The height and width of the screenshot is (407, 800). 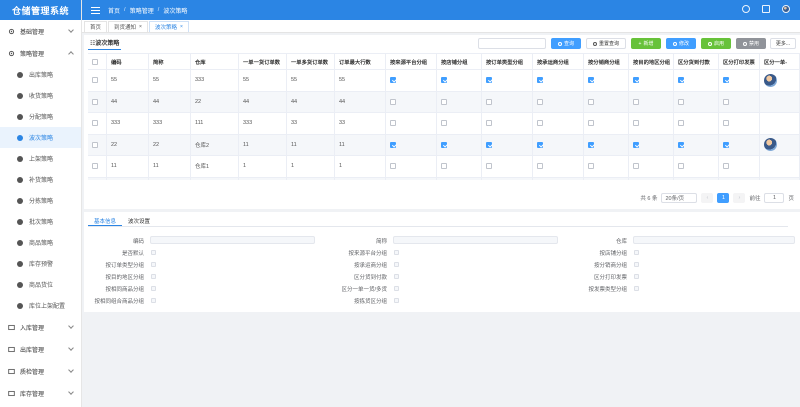 I want to click on sidebar-item-7: 批次策略, so click(x=40, y=221).